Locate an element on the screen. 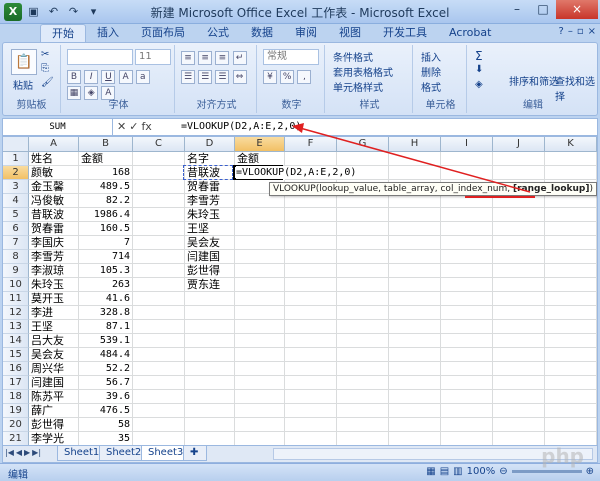  ribbon-restore-icon: ▫ is located at coordinates (580, 31).